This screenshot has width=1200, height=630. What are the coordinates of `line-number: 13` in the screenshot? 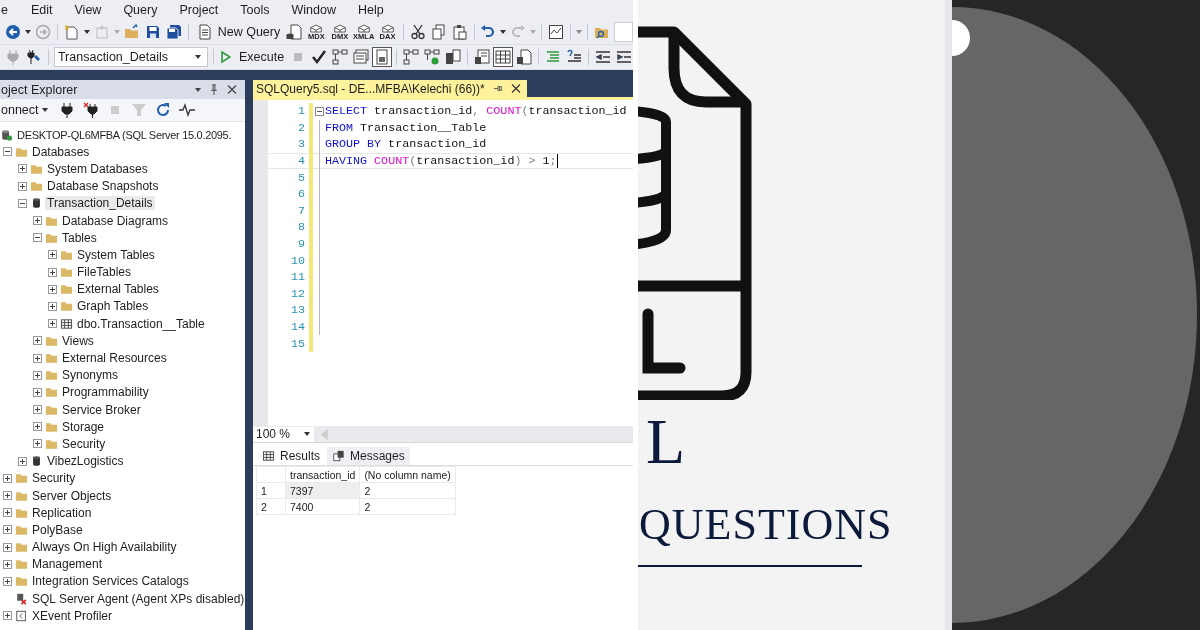 It's located at (297, 310).